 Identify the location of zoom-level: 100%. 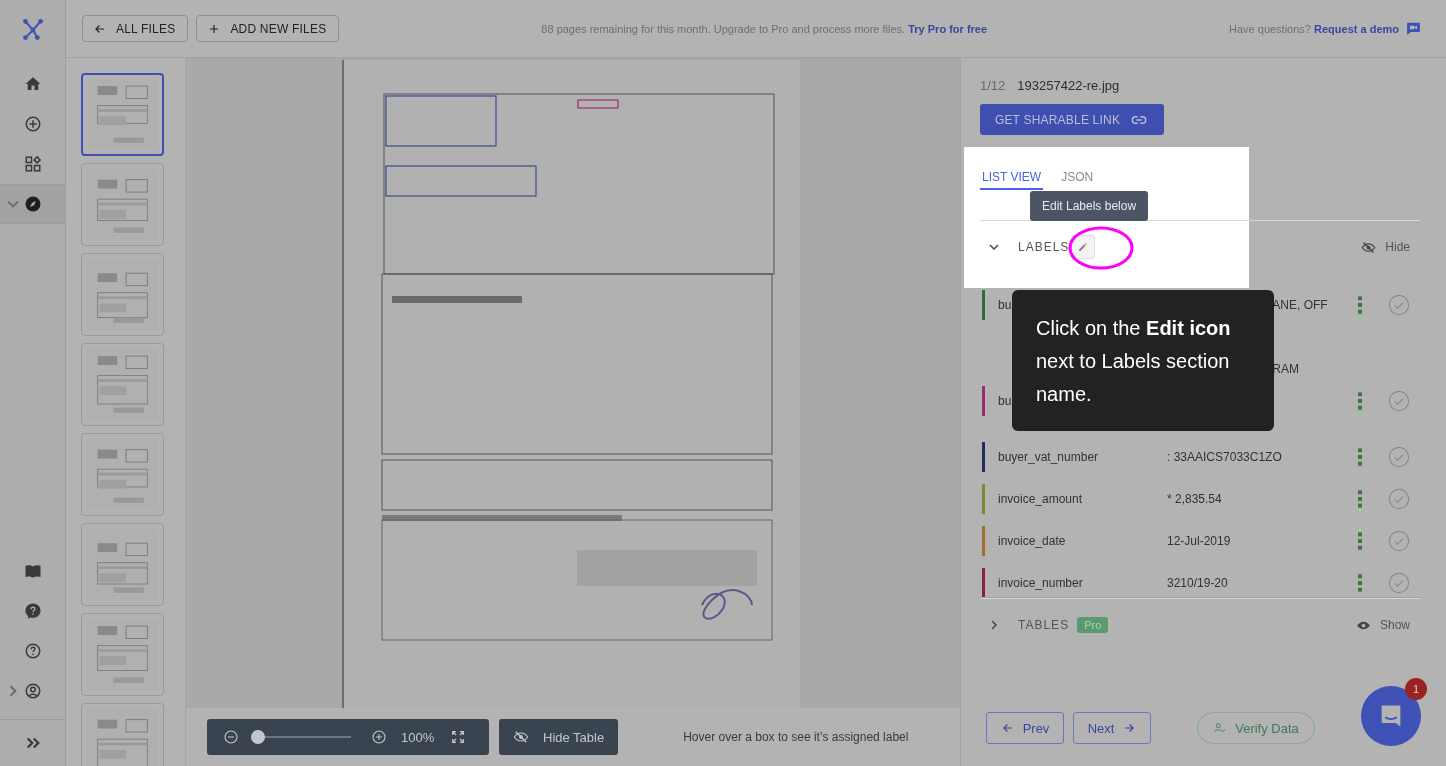
(418, 737).